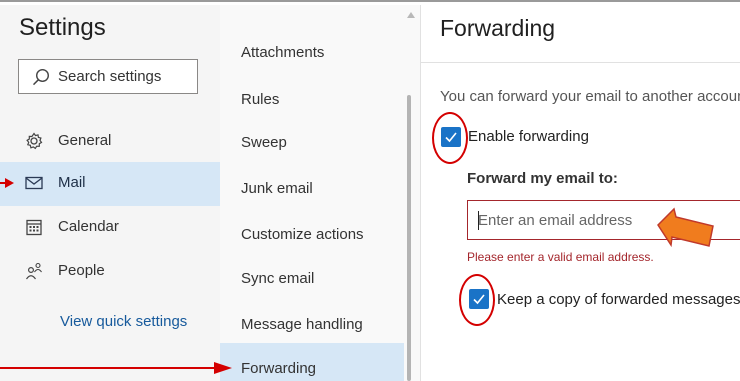 The width and height of the screenshot is (740, 381). Describe the element at coordinates (685, 227) in the screenshot. I see `arrow-to-email-input-icon` at that location.